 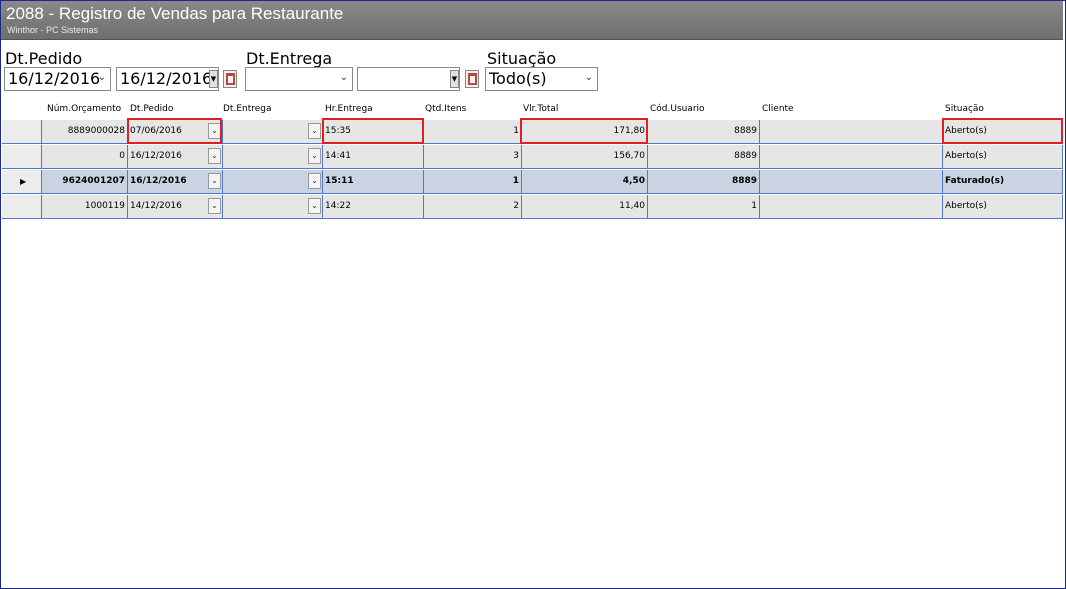 I want to click on cell-num: 9624001207, so click(x=85, y=181).